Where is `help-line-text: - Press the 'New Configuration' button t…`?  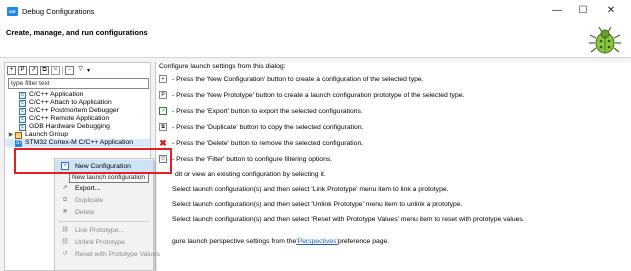 help-line-text: - Press the 'New Configuration' button t… is located at coordinates (298, 79).